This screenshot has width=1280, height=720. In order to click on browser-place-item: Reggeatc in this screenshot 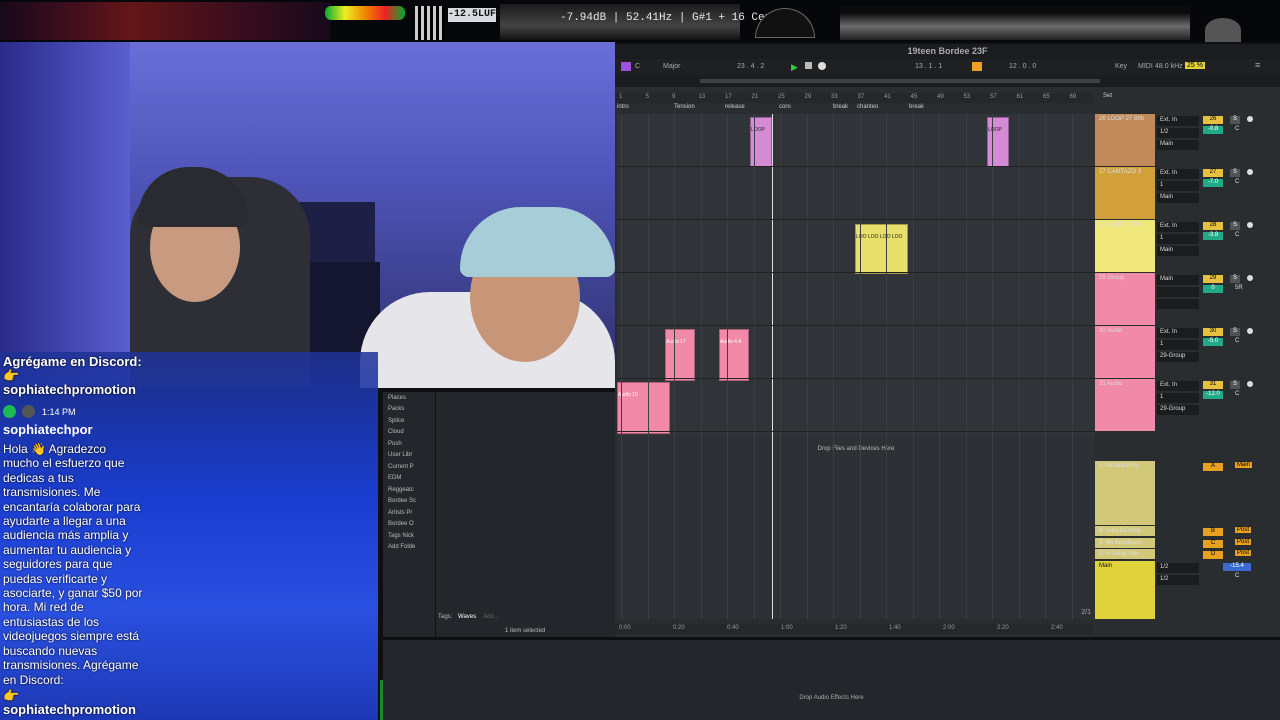, I will do `click(401, 492)`.